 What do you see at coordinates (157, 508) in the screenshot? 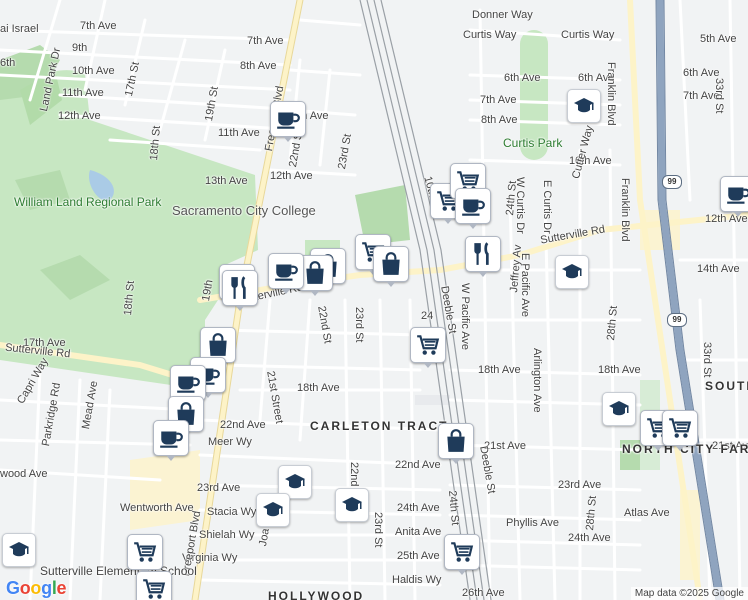
I see `street-label: Wentworth Ave` at bounding box center [157, 508].